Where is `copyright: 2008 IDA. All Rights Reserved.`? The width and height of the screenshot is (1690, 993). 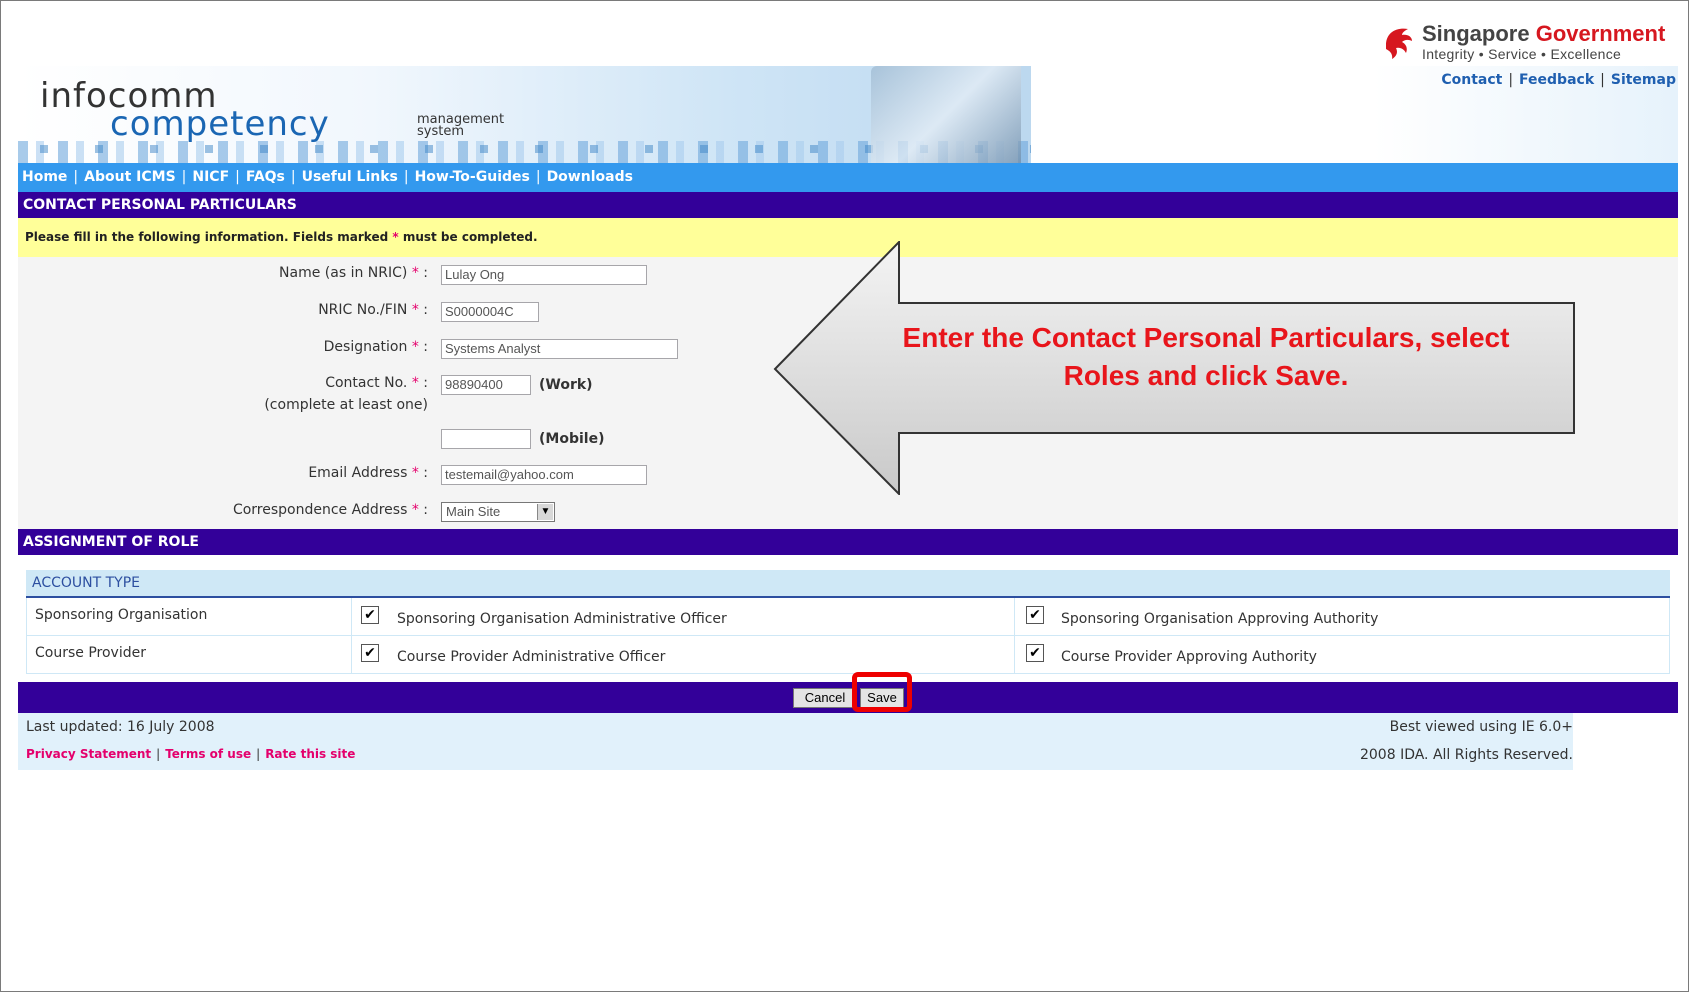
copyright: 2008 IDA. All Rights Reserved. is located at coordinates (1466, 755).